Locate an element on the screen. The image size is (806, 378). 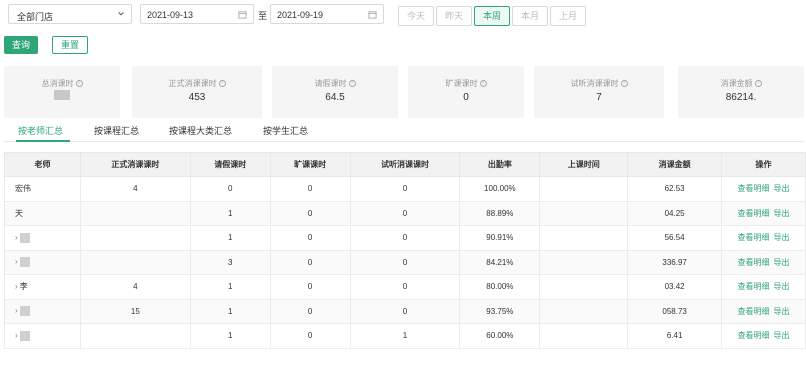
col-formal: 正式消课课时 is located at coordinates (135, 164).